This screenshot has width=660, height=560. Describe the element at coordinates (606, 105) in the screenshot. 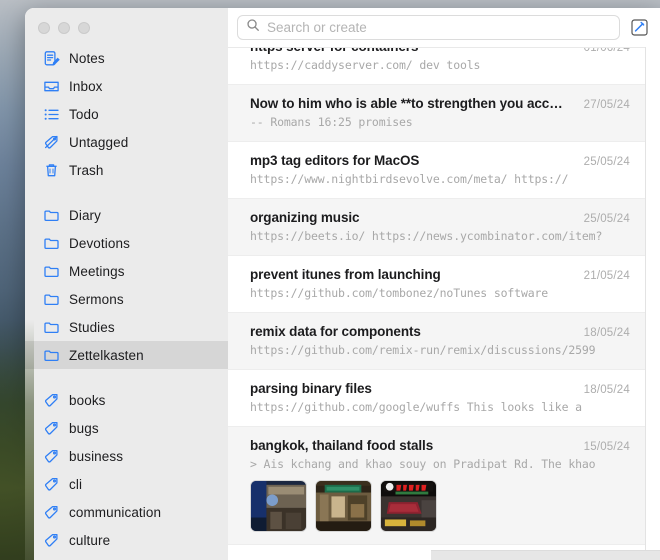

I see `note-date: 27/05/24` at that location.